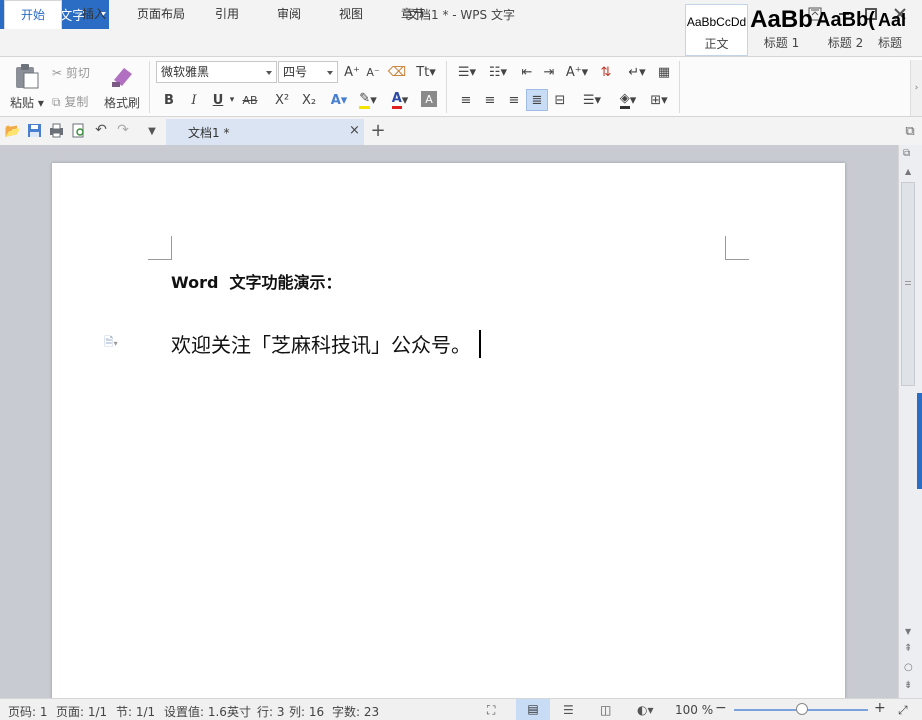  Describe the element at coordinates (910, 131) in the screenshot. I see `window-mode-button: ⧉` at that location.